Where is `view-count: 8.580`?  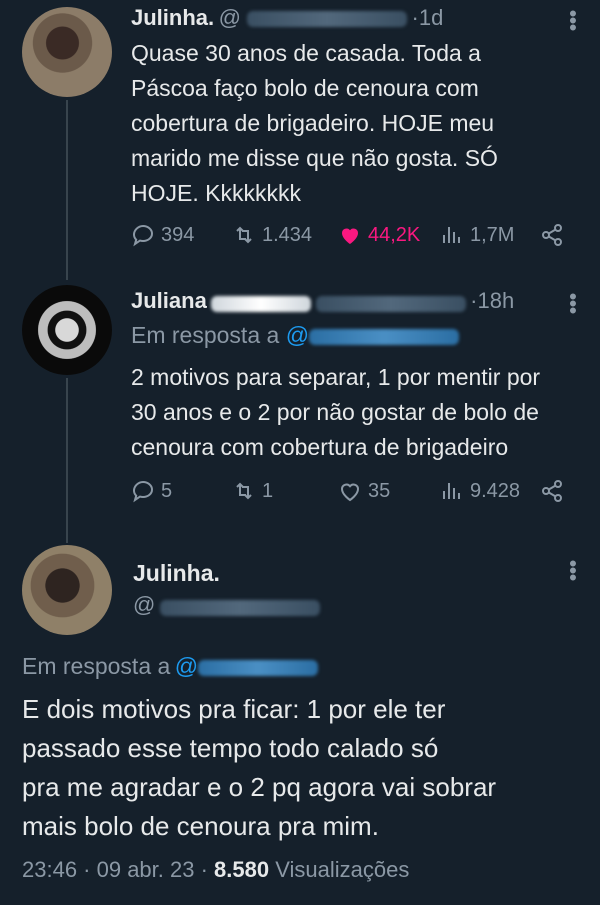
view-count: 8.580 is located at coordinates (242, 869).